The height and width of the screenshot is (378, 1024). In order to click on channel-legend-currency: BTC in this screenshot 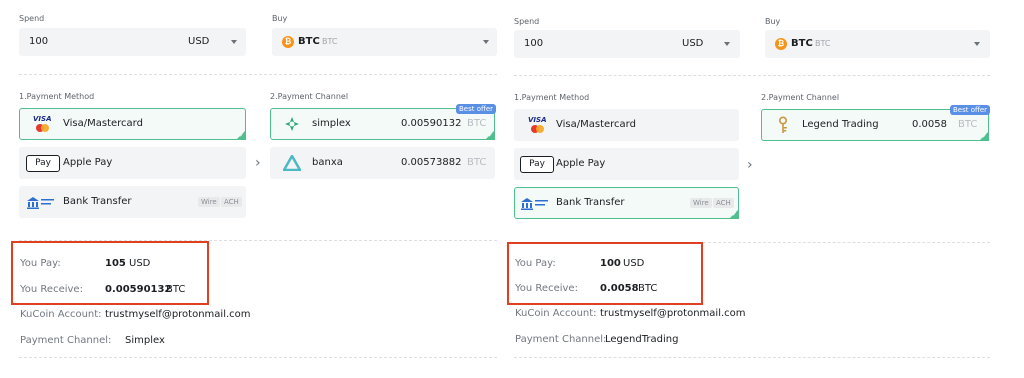, I will do `click(968, 124)`.